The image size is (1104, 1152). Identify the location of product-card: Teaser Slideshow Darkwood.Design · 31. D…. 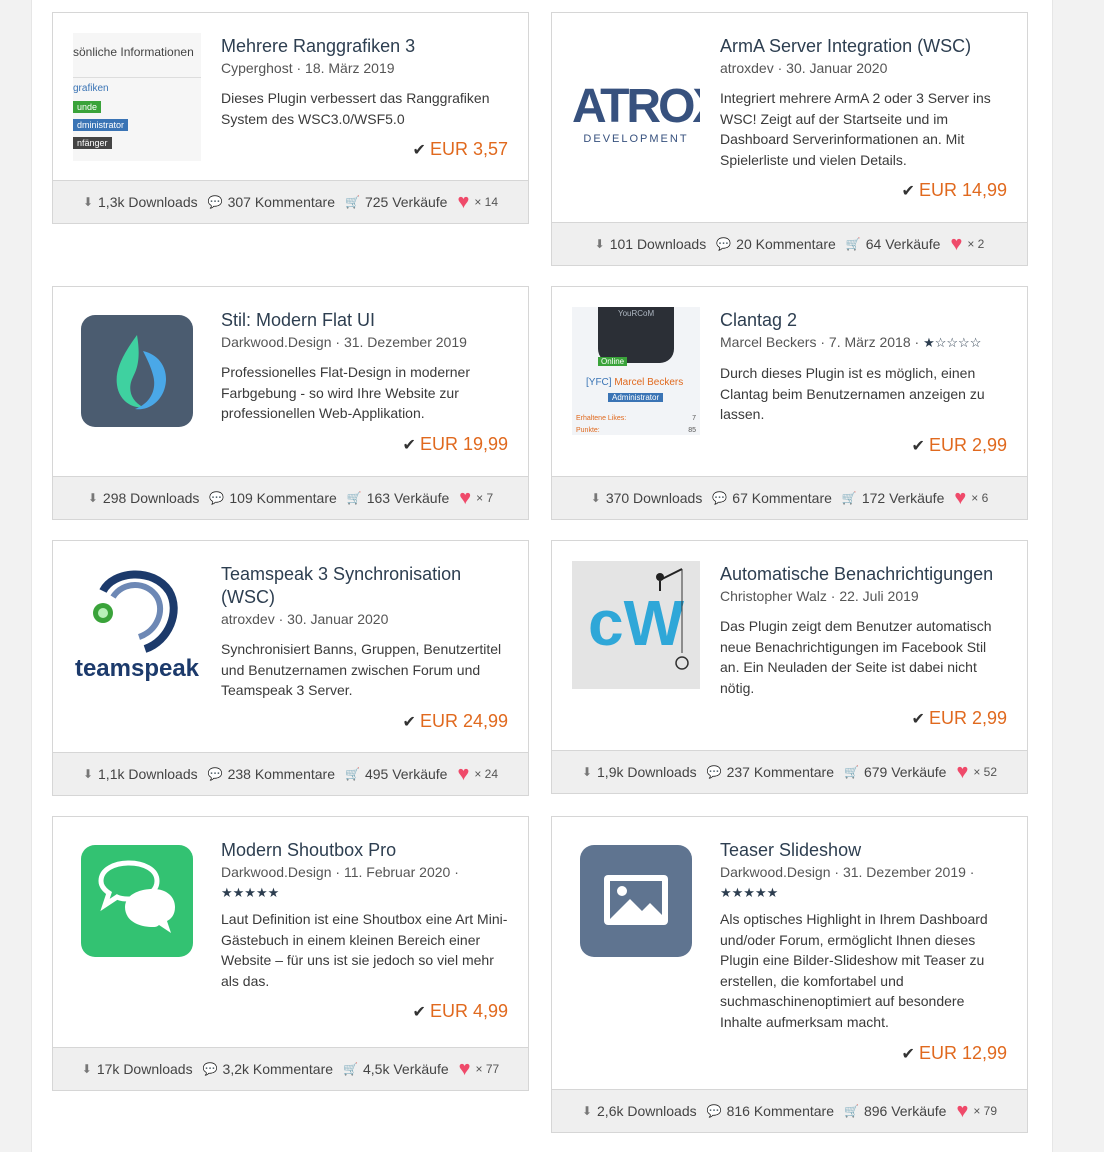
(789, 974).